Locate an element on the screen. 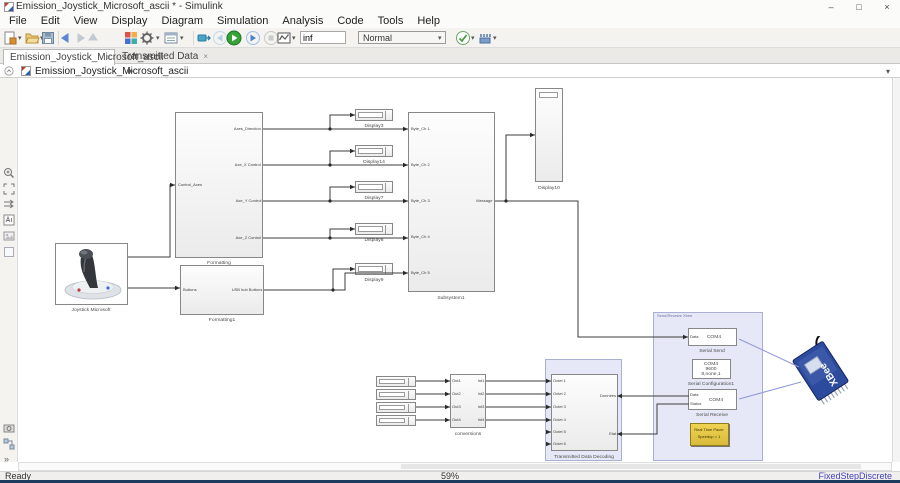  minimize-button: – is located at coordinates (831, 7).